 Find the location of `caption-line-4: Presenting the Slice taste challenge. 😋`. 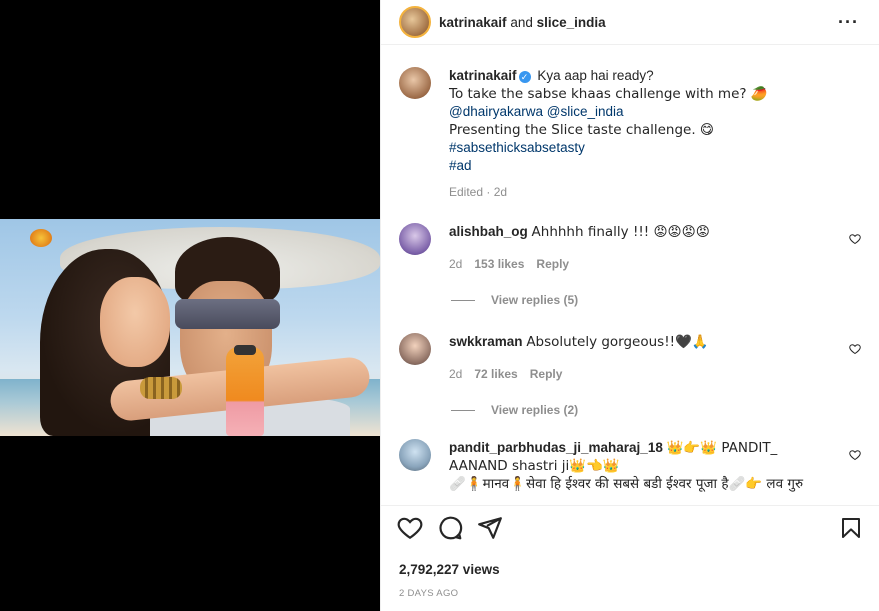

caption-line-4: Presenting the Slice taste challenge. 😋 is located at coordinates (581, 130).